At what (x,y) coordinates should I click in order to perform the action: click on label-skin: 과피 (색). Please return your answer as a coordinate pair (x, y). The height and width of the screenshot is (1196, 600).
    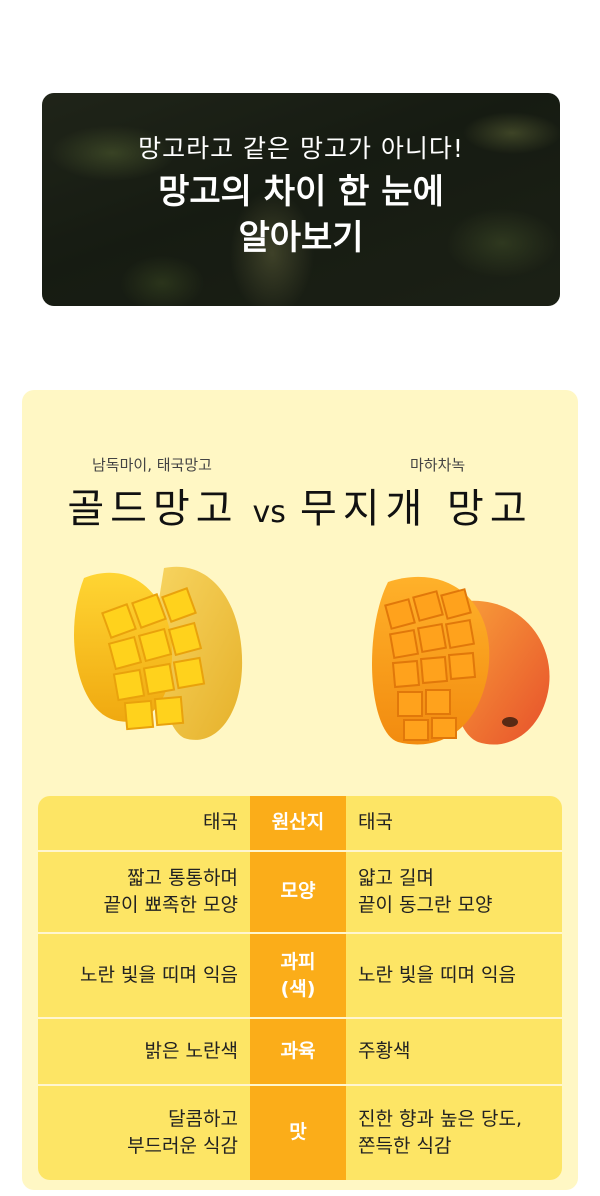
    Looking at the image, I should click on (298, 976).